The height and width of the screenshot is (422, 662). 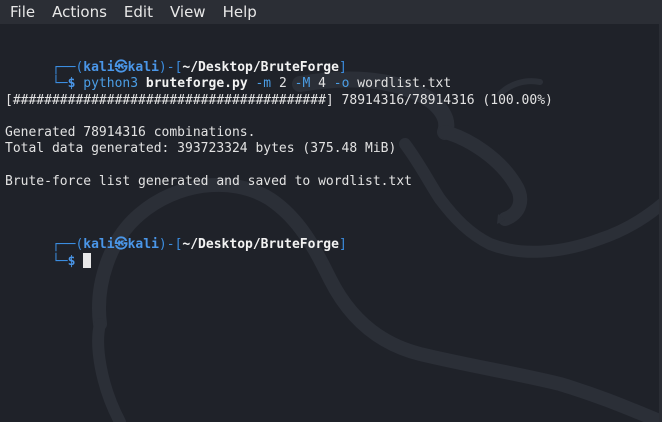 What do you see at coordinates (87, 260) in the screenshot?
I see `text-cursor` at bounding box center [87, 260].